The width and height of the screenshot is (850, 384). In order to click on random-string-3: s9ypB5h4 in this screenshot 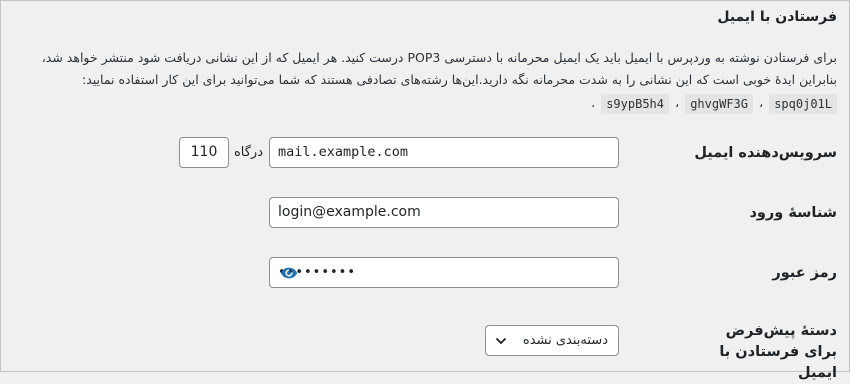, I will do `click(635, 104)`.